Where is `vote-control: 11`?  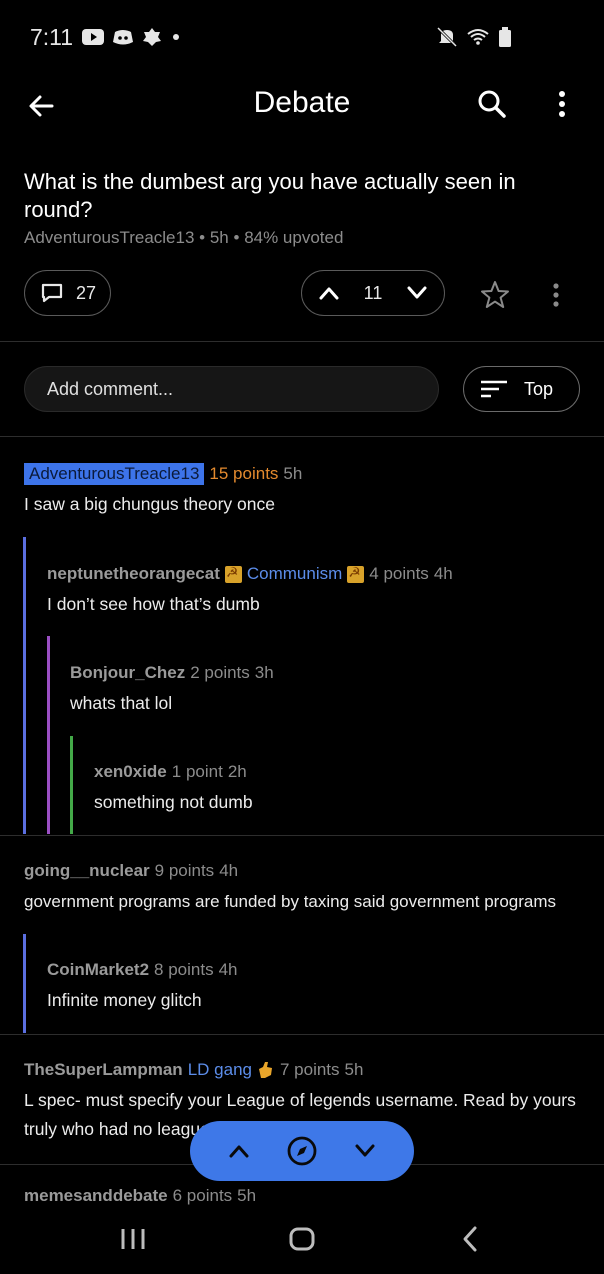 vote-control: 11 is located at coordinates (373, 293).